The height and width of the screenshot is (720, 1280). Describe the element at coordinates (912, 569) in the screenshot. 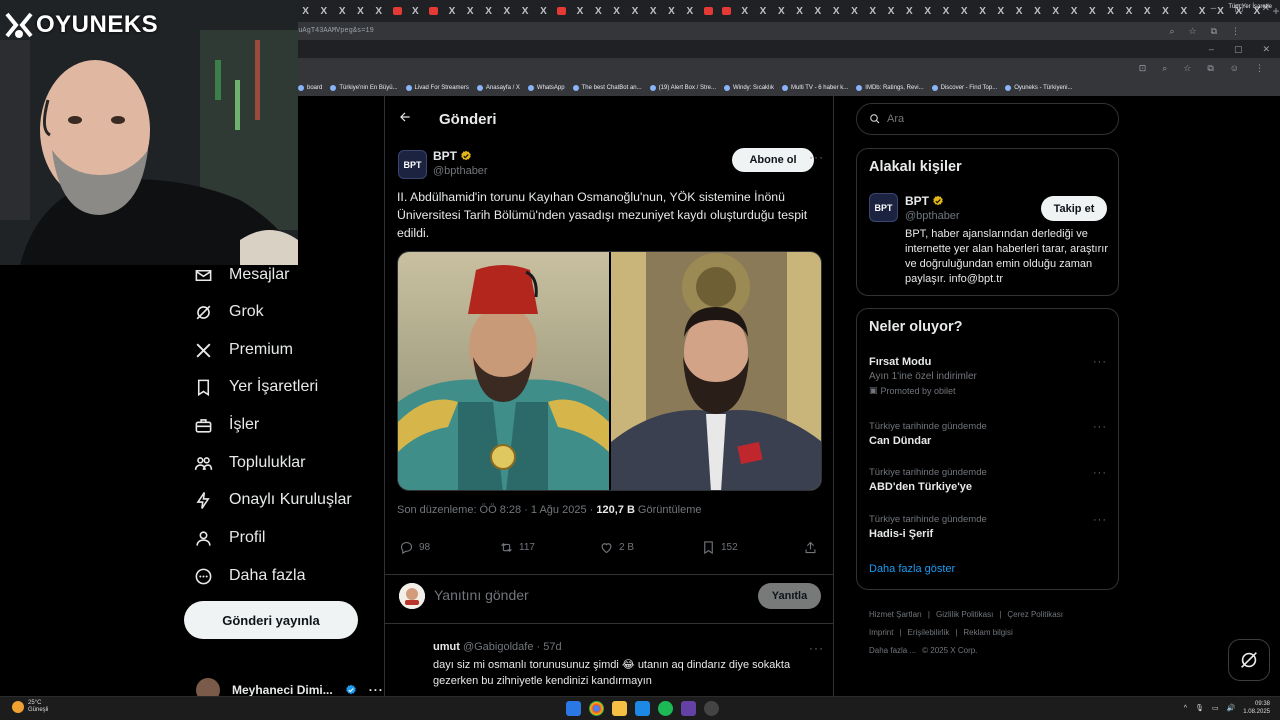

I see `show-more-link: Daha fazla göster` at that location.